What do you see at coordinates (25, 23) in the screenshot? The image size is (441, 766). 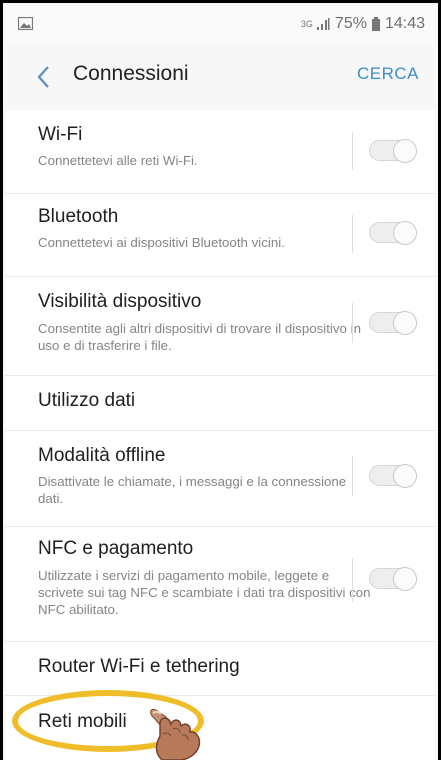 I see `gallery-icon` at bounding box center [25, 23].